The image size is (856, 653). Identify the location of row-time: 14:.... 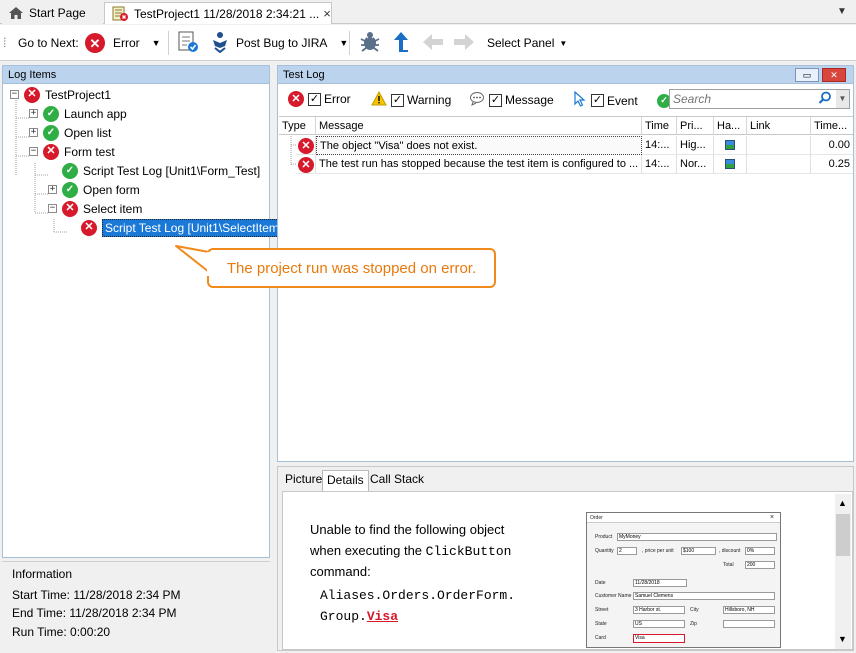
(659, 145).